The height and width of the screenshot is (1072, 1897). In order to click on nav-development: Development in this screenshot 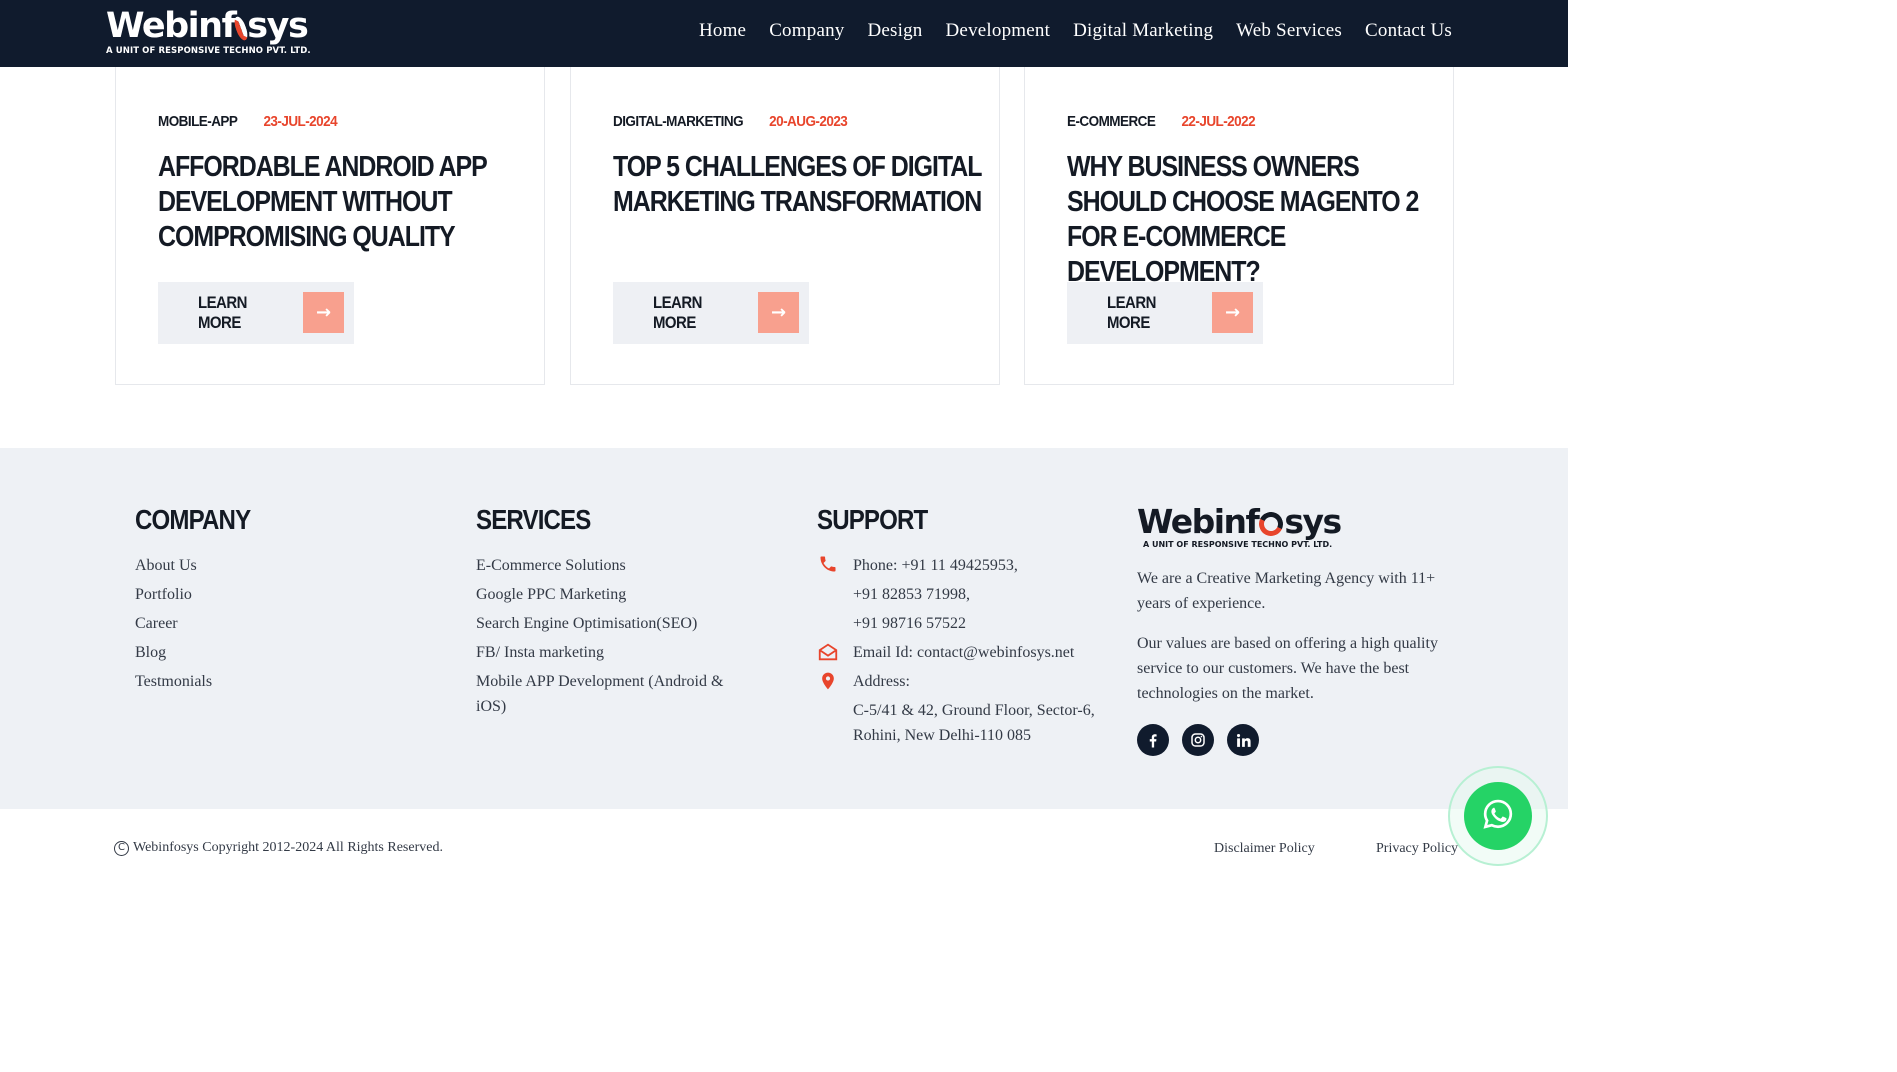, I will do `click(998, 31)`.